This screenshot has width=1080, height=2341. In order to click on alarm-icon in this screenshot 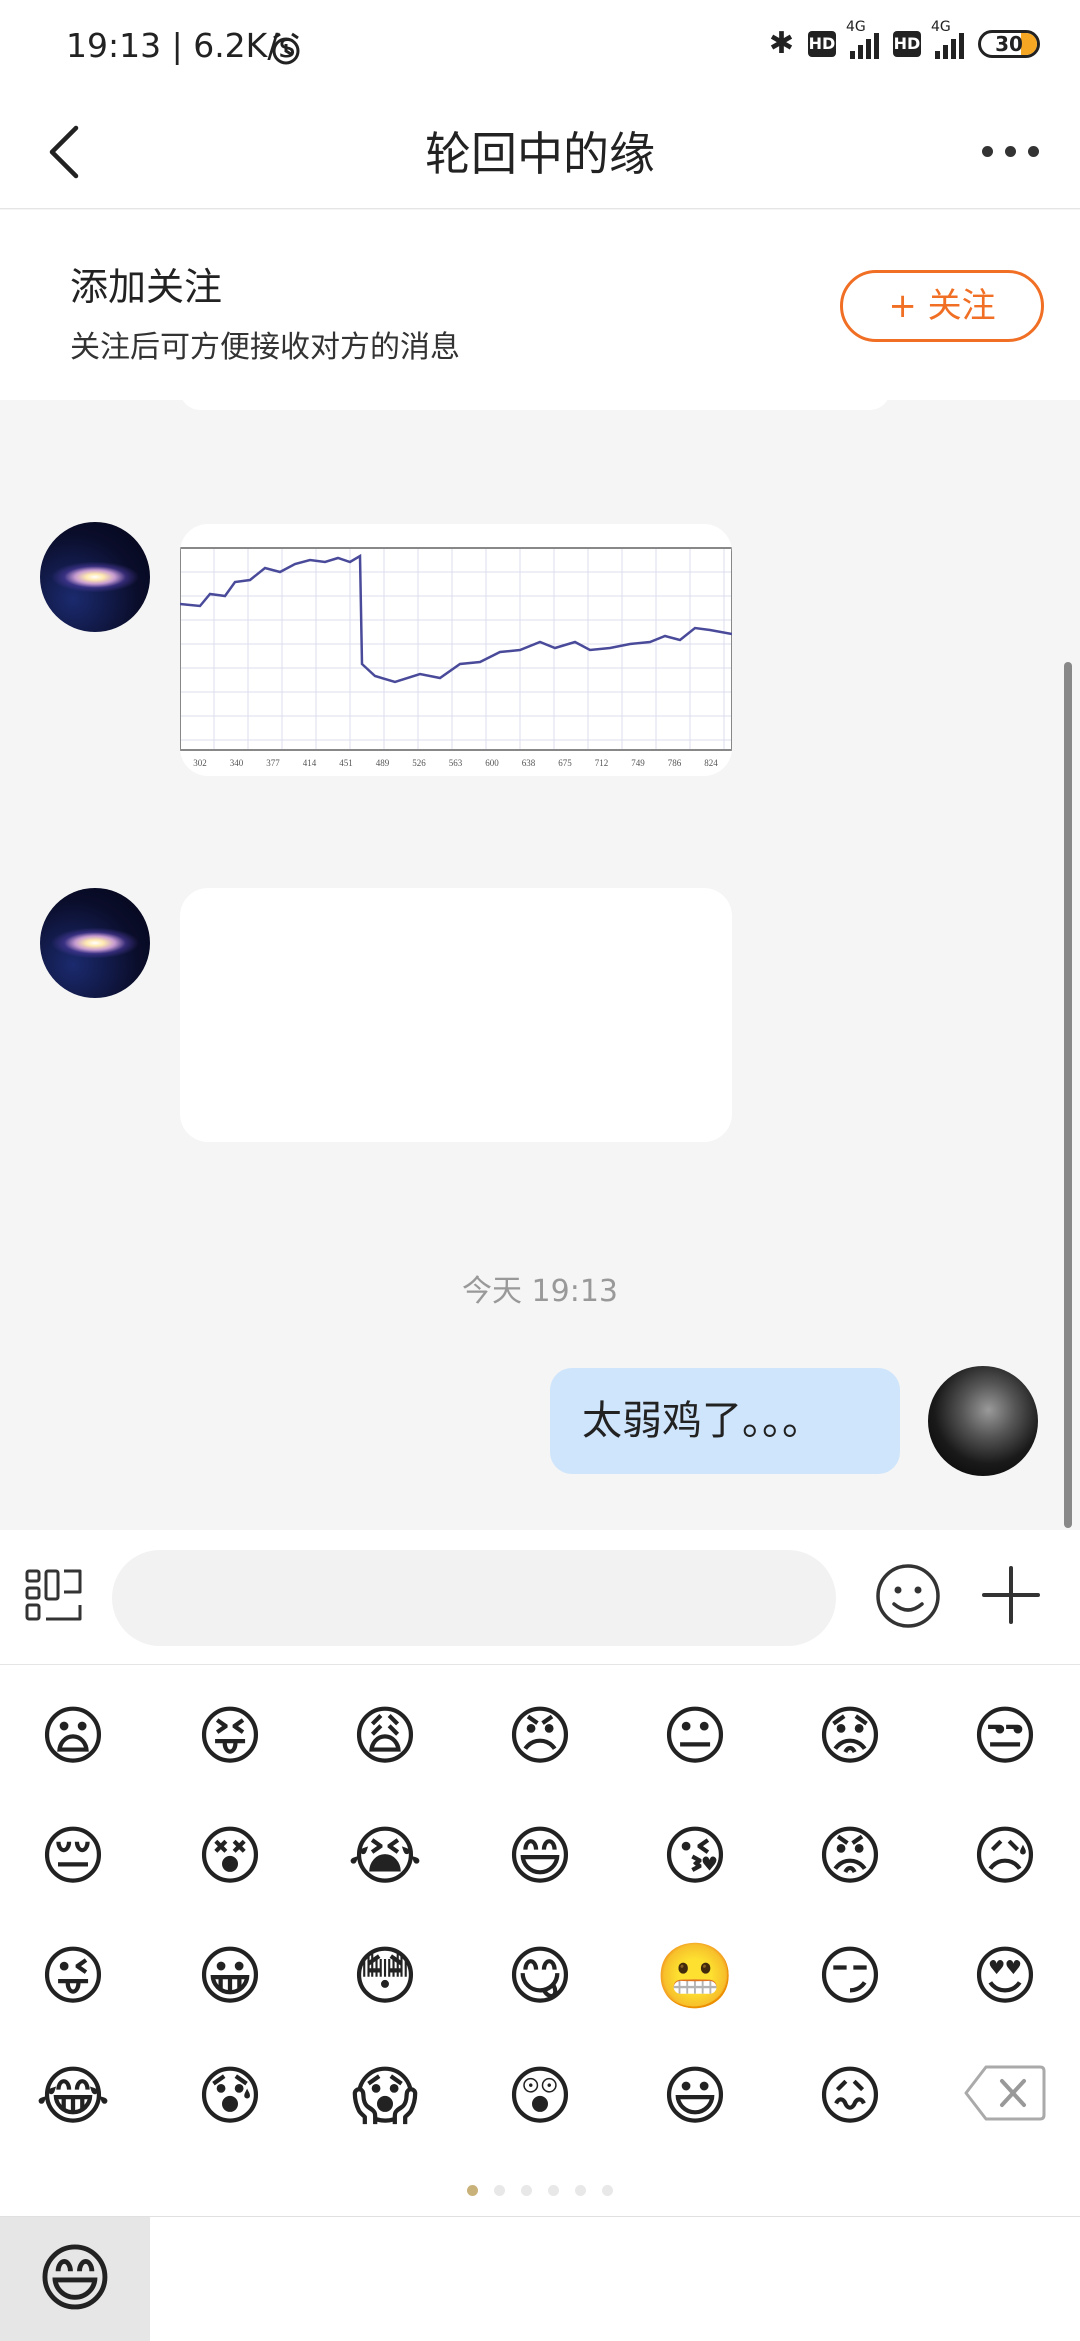, I will do `click(286, 48)`.